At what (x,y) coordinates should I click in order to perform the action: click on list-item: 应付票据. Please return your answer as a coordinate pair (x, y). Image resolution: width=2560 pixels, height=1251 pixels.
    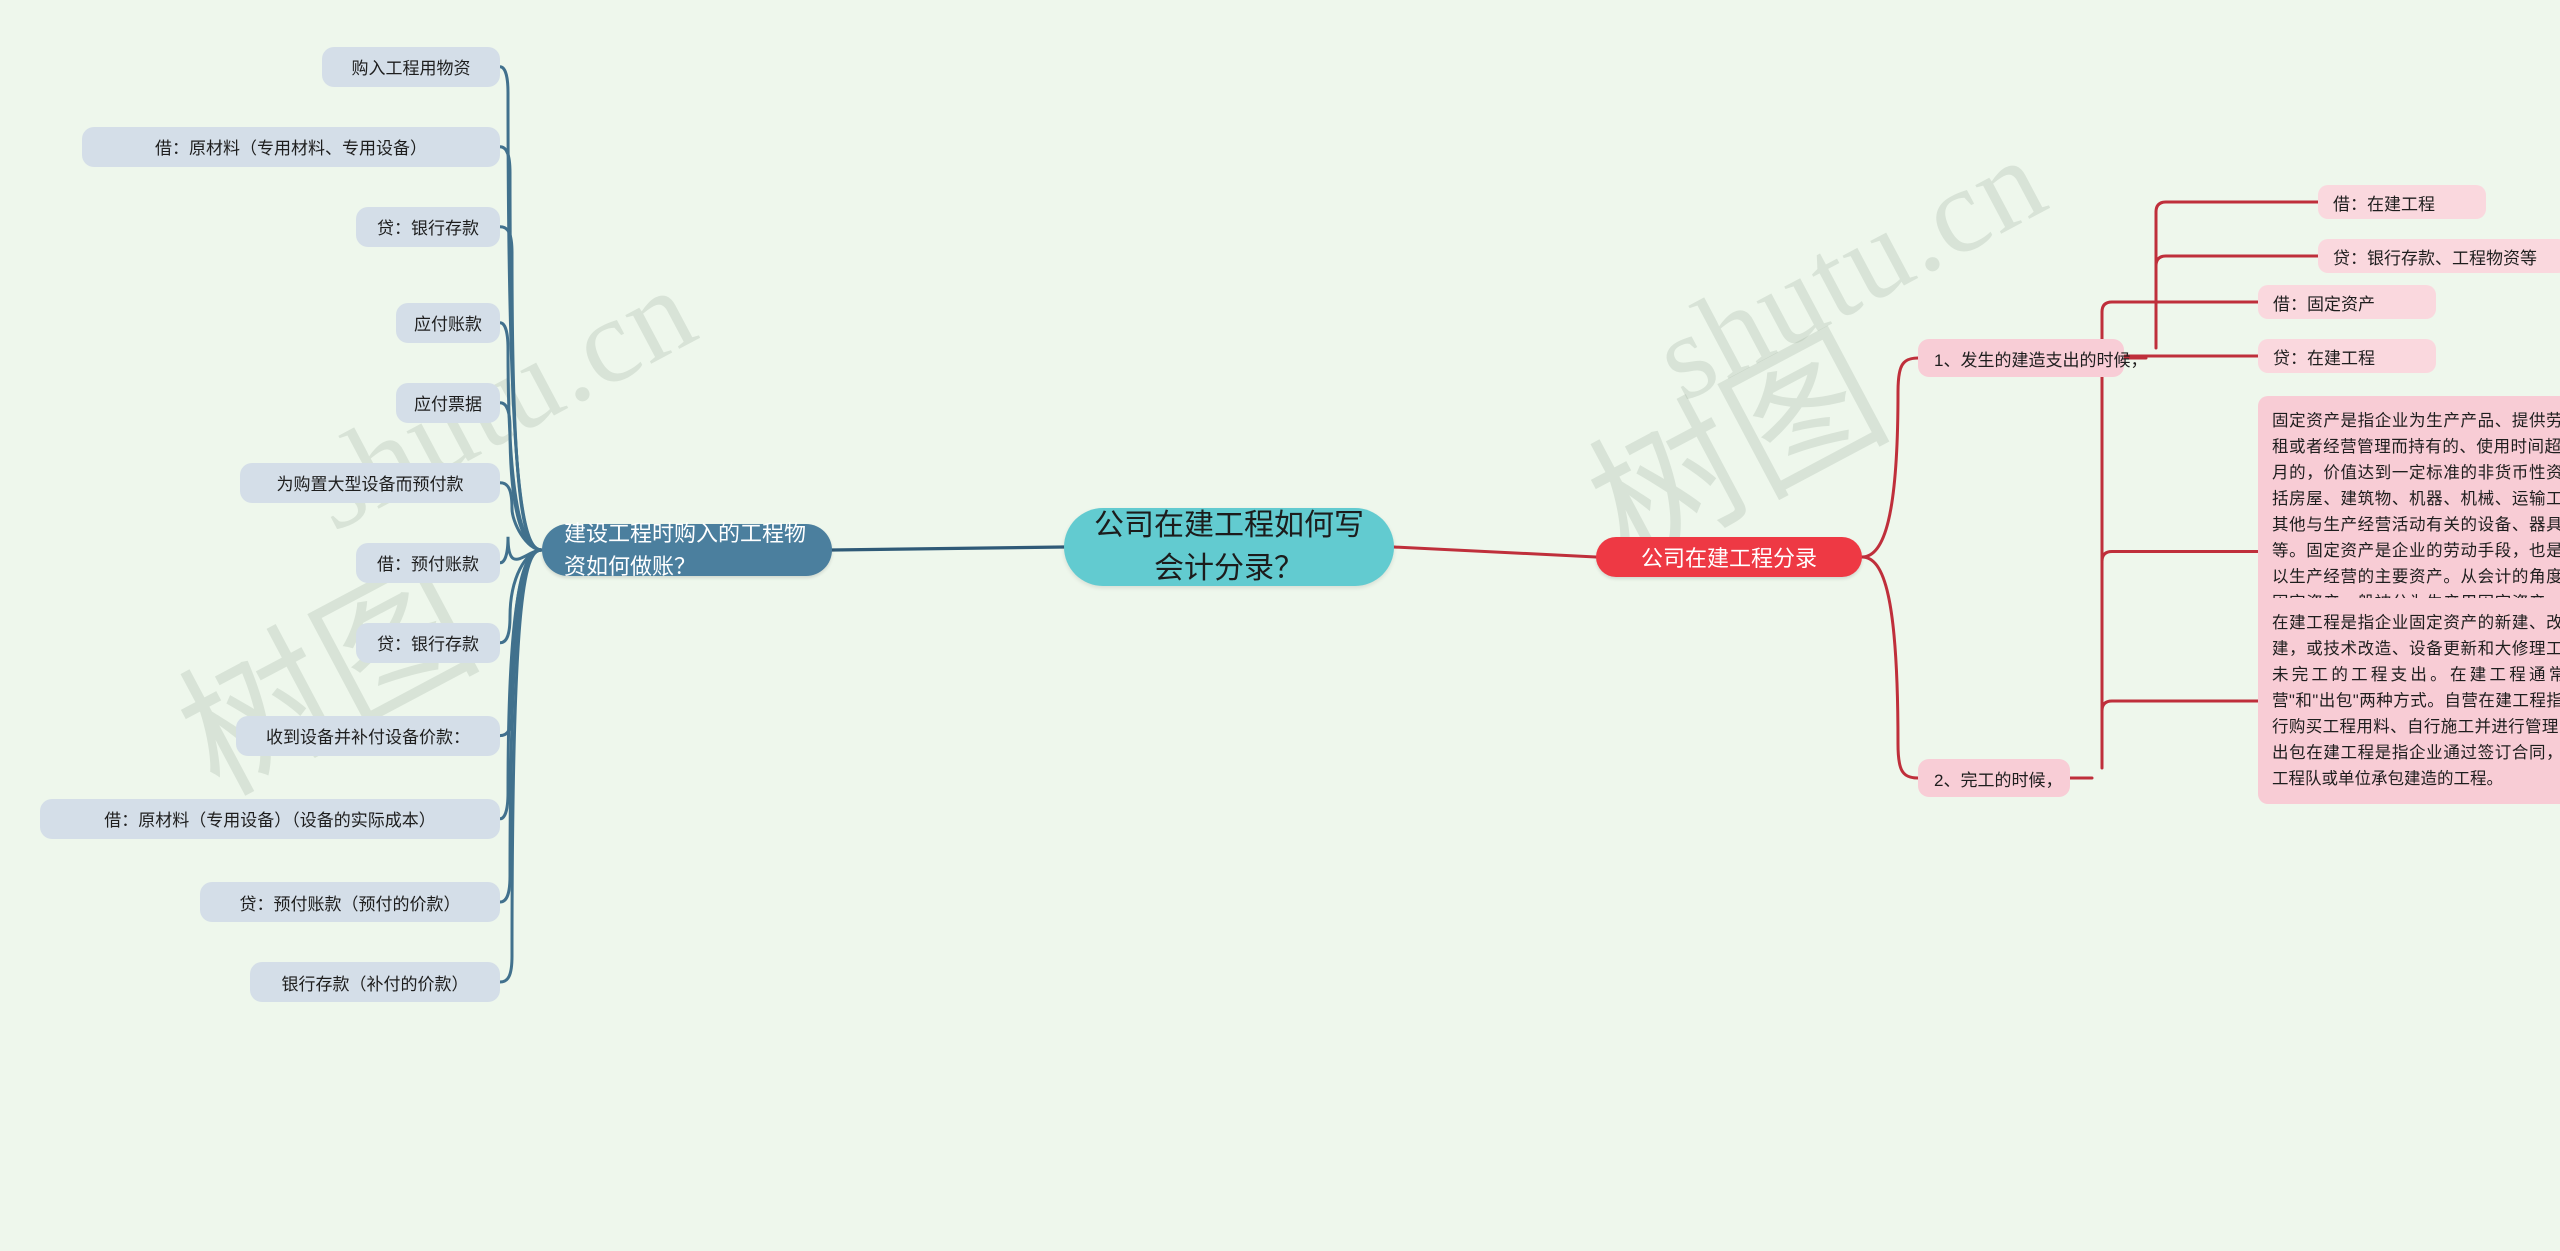
    Looking at the image, I should click on (448, 402).